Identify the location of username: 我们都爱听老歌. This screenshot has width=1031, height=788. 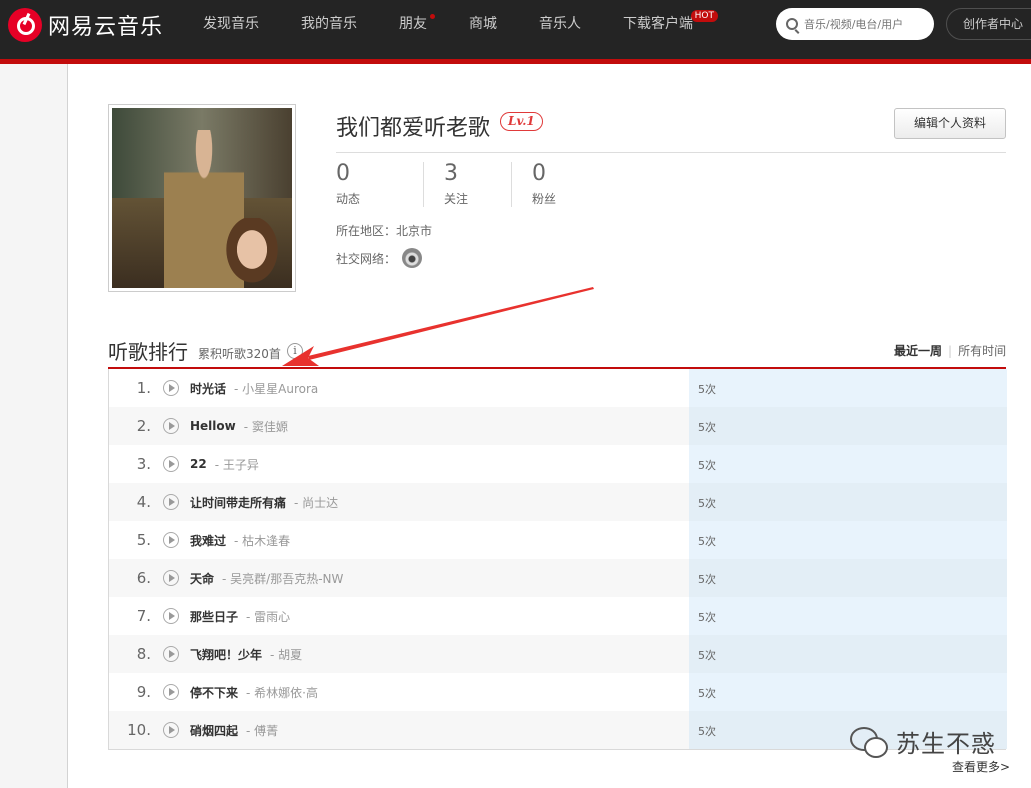
(413, 128).